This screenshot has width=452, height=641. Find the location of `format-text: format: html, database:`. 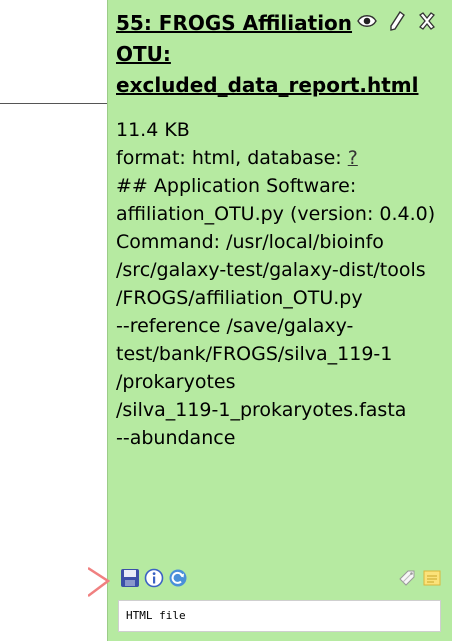

format-text: format: html, database: is located at coordinates (232, 158).